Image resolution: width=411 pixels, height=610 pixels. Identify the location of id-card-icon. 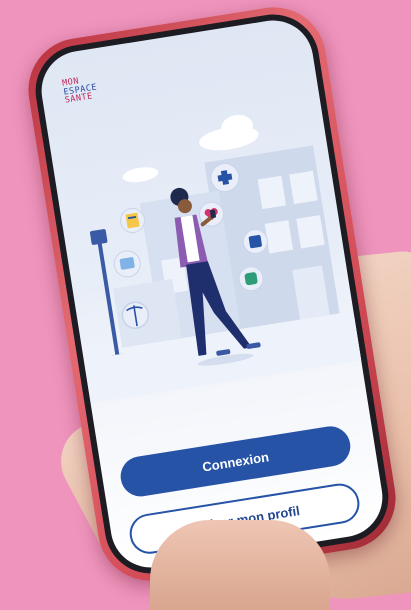
(127, 264).